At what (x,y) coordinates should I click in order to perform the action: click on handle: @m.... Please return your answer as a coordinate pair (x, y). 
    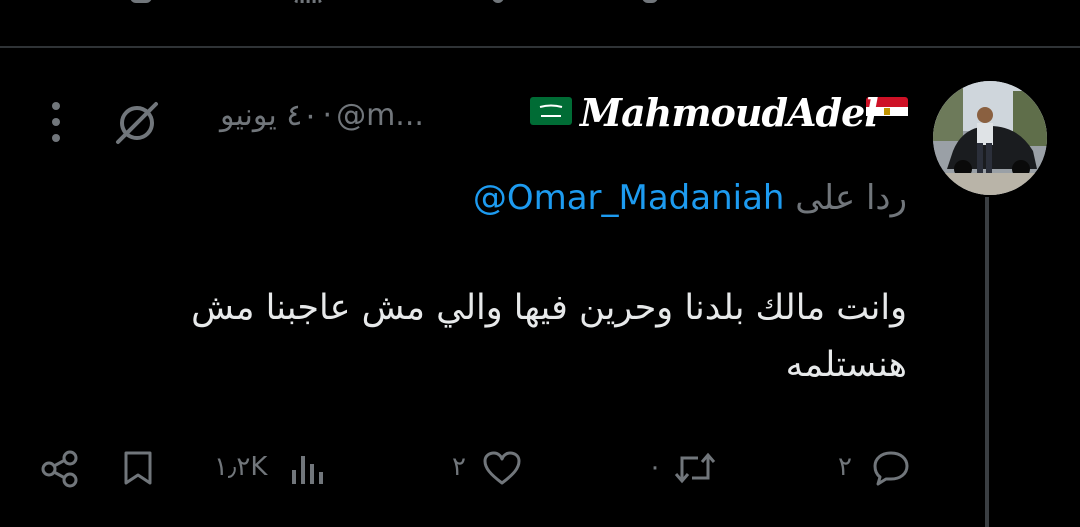
    Looking at the image, I should click on (380, 115).